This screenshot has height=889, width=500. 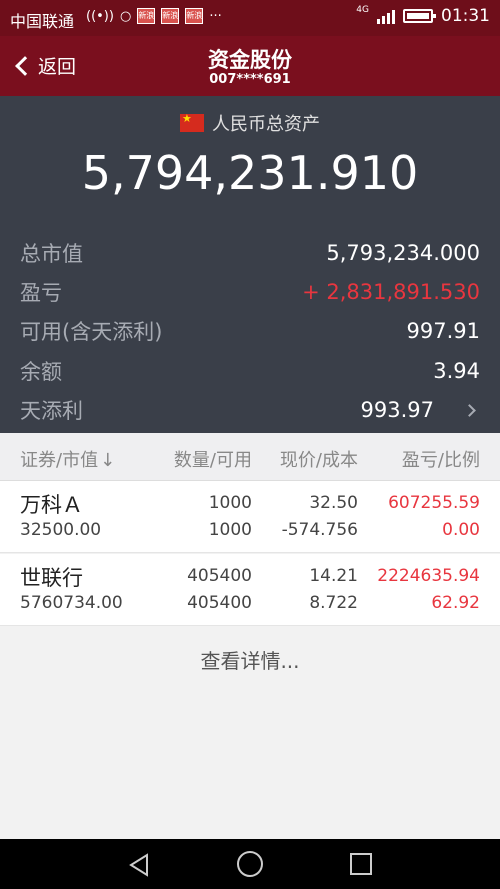 I want to click on news-app-icon-3: 新浪, so click(x=194, y=16).